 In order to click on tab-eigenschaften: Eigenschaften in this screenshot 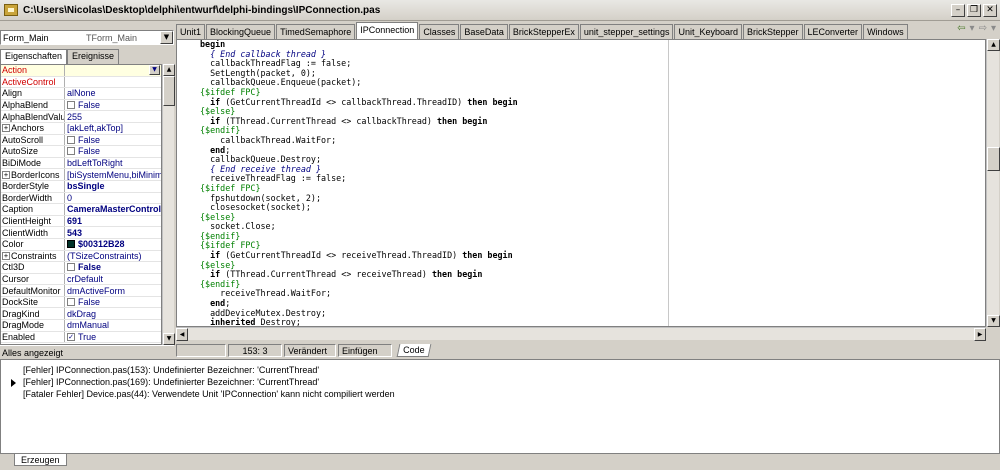, I will do `click(34, 56)`.